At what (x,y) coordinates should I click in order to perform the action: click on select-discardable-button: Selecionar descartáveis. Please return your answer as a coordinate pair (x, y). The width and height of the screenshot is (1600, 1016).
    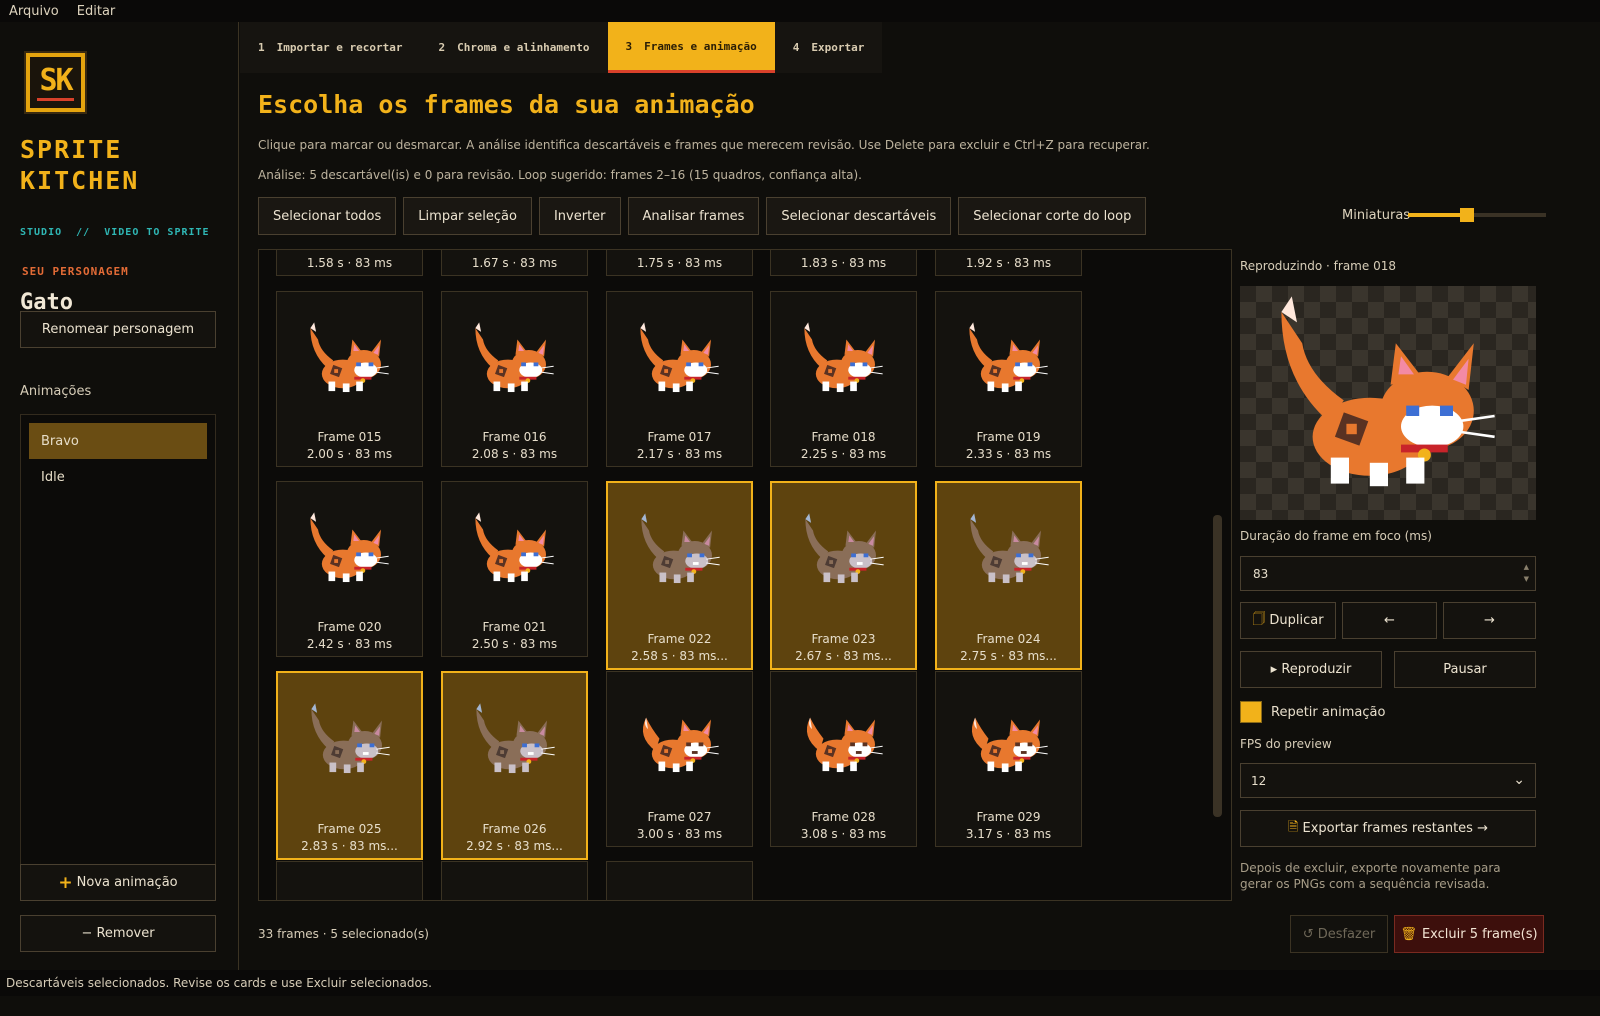
    Looking at the image, I should click on (859, 216).